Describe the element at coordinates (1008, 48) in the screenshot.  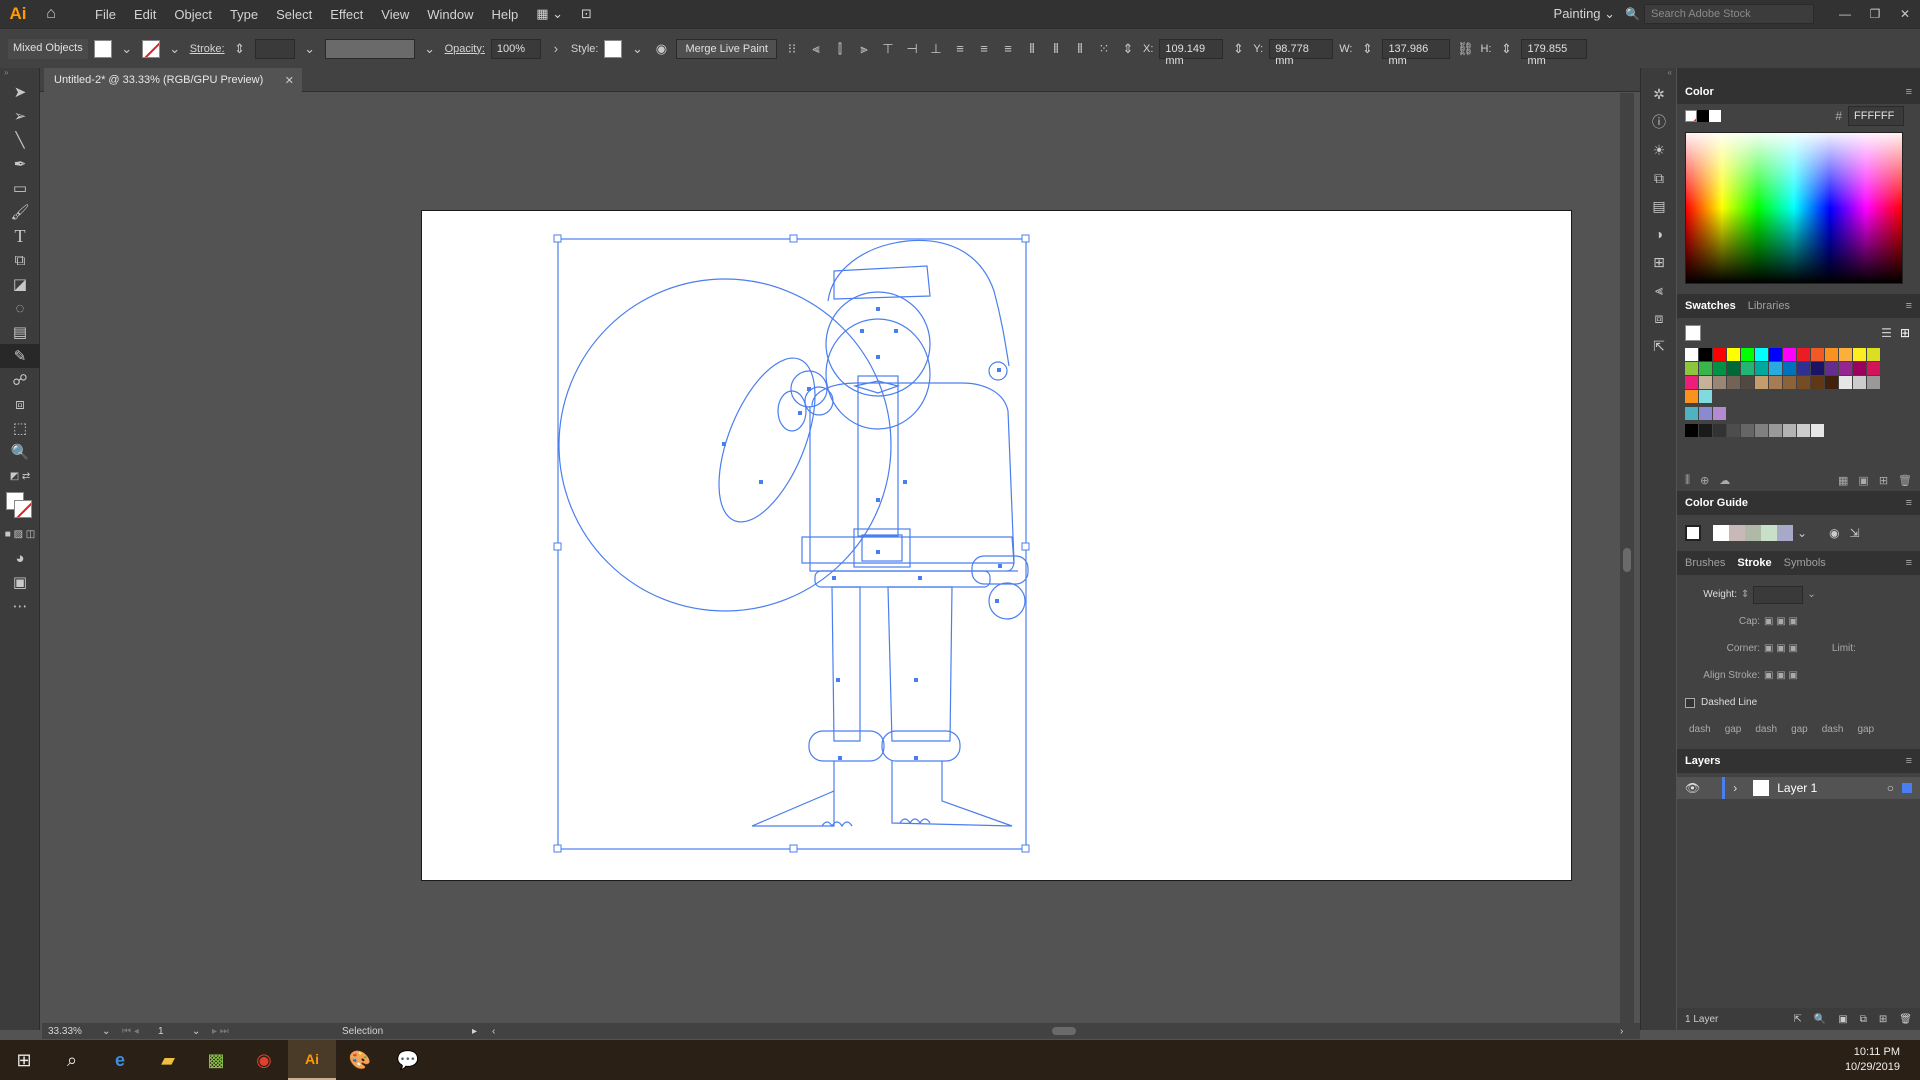
I see `distribute-bottom-icon: ≡` at that location.